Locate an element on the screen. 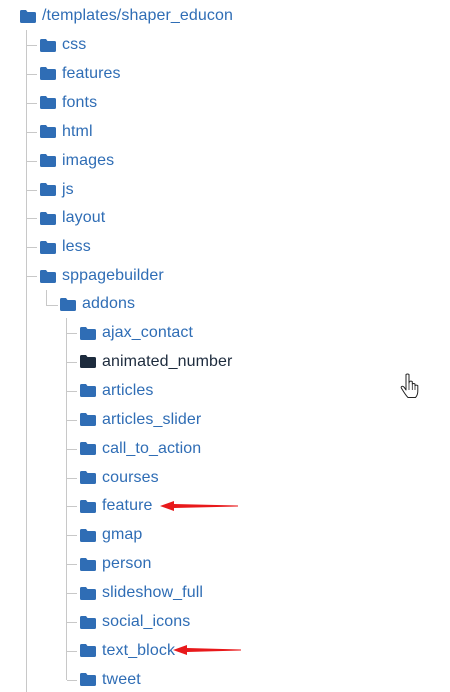 This screenshot has width=450, height=692. tree-line-root is located at coordinates (26, 361).